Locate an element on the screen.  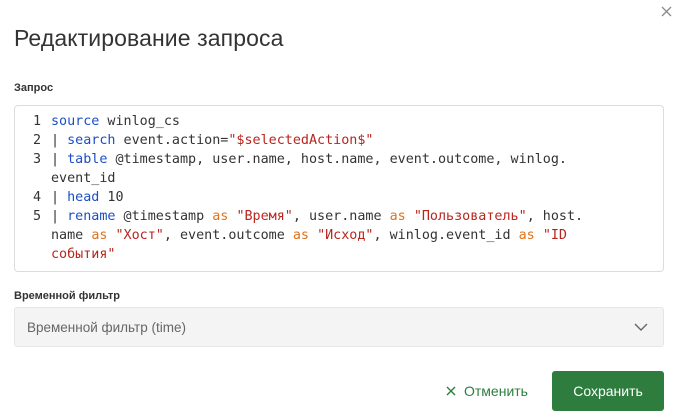
code-text: winlog_cs is located at coordinates (139, 121).